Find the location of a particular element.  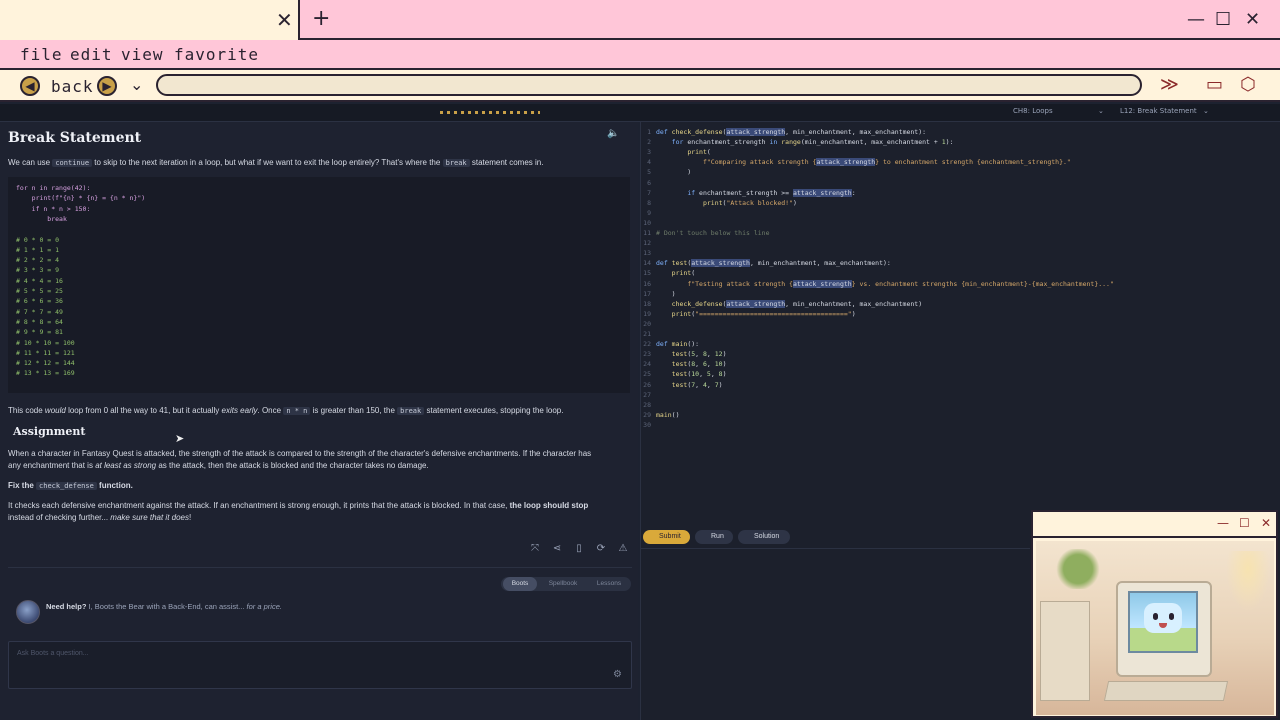

line-number: 2 is located at coordinates (649, 142).